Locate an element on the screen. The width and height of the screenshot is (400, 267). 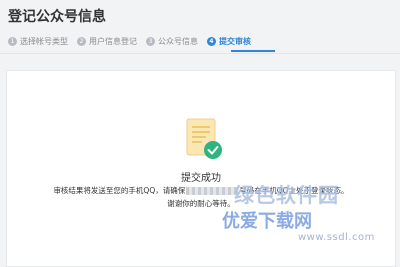
step-select-account-type: 1 选择帐号类型 is located at coordinates (38, 41).